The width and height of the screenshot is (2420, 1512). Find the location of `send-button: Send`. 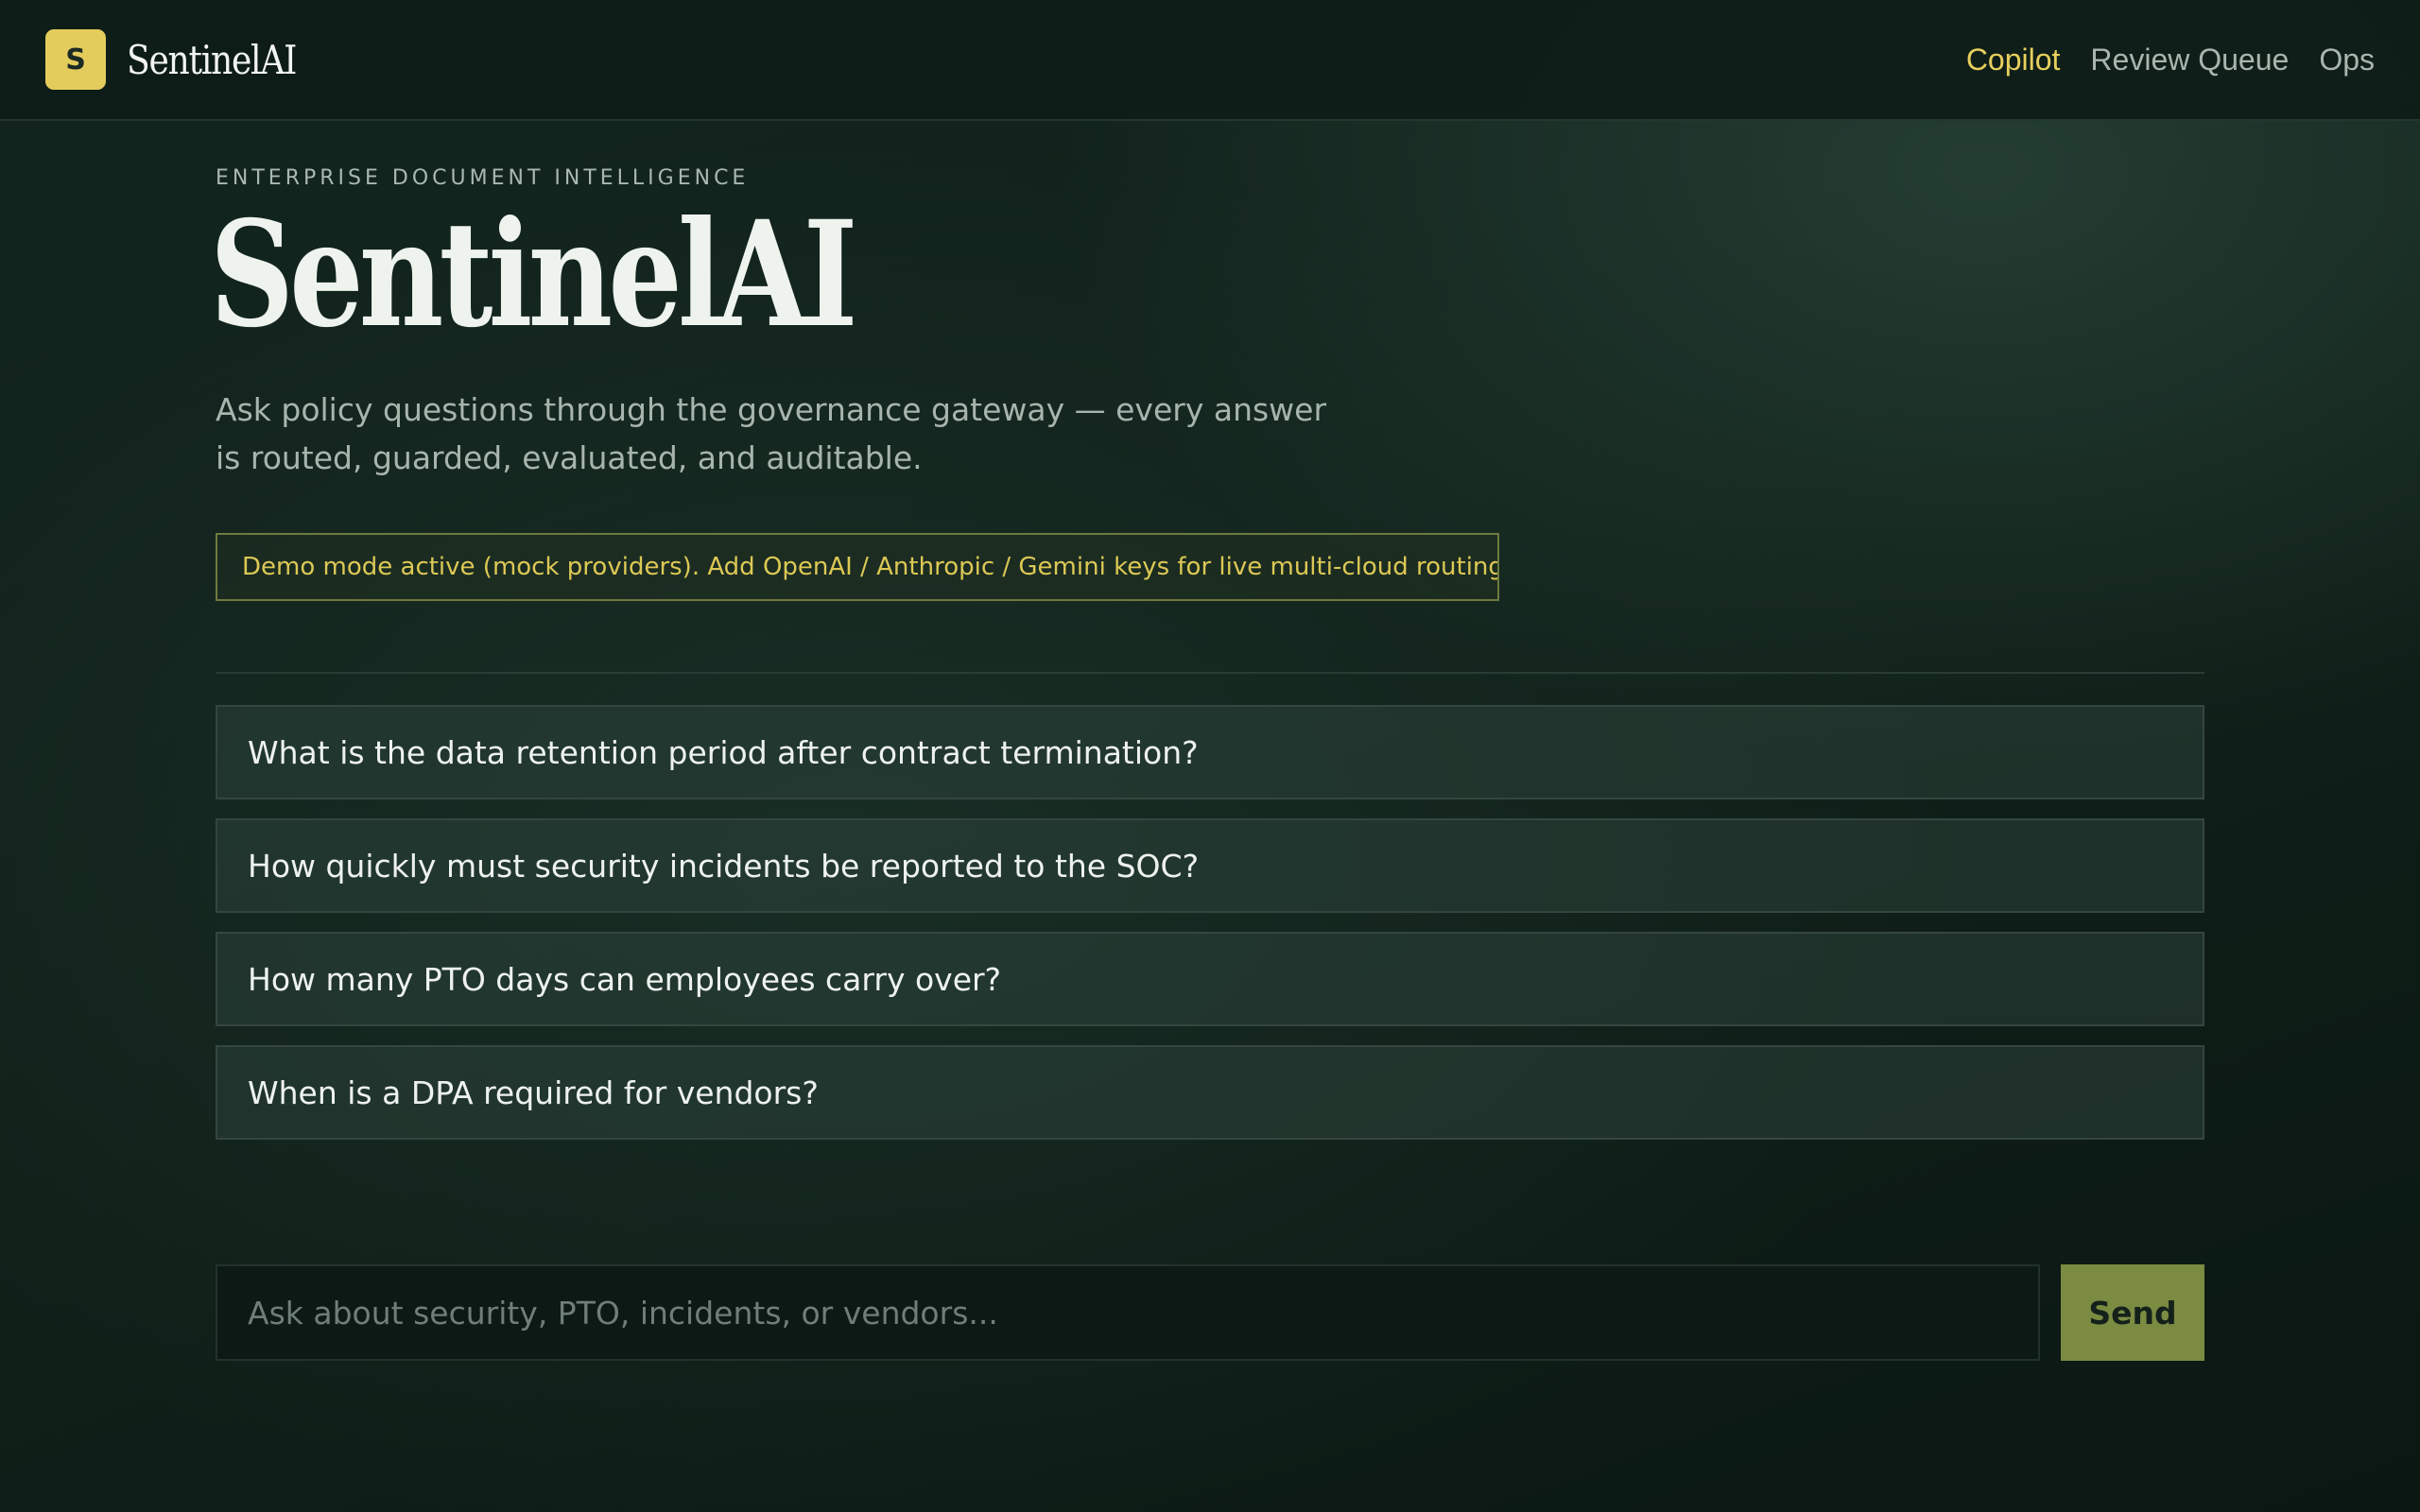

send-button: Send is located at coordinates (2132, 1312).